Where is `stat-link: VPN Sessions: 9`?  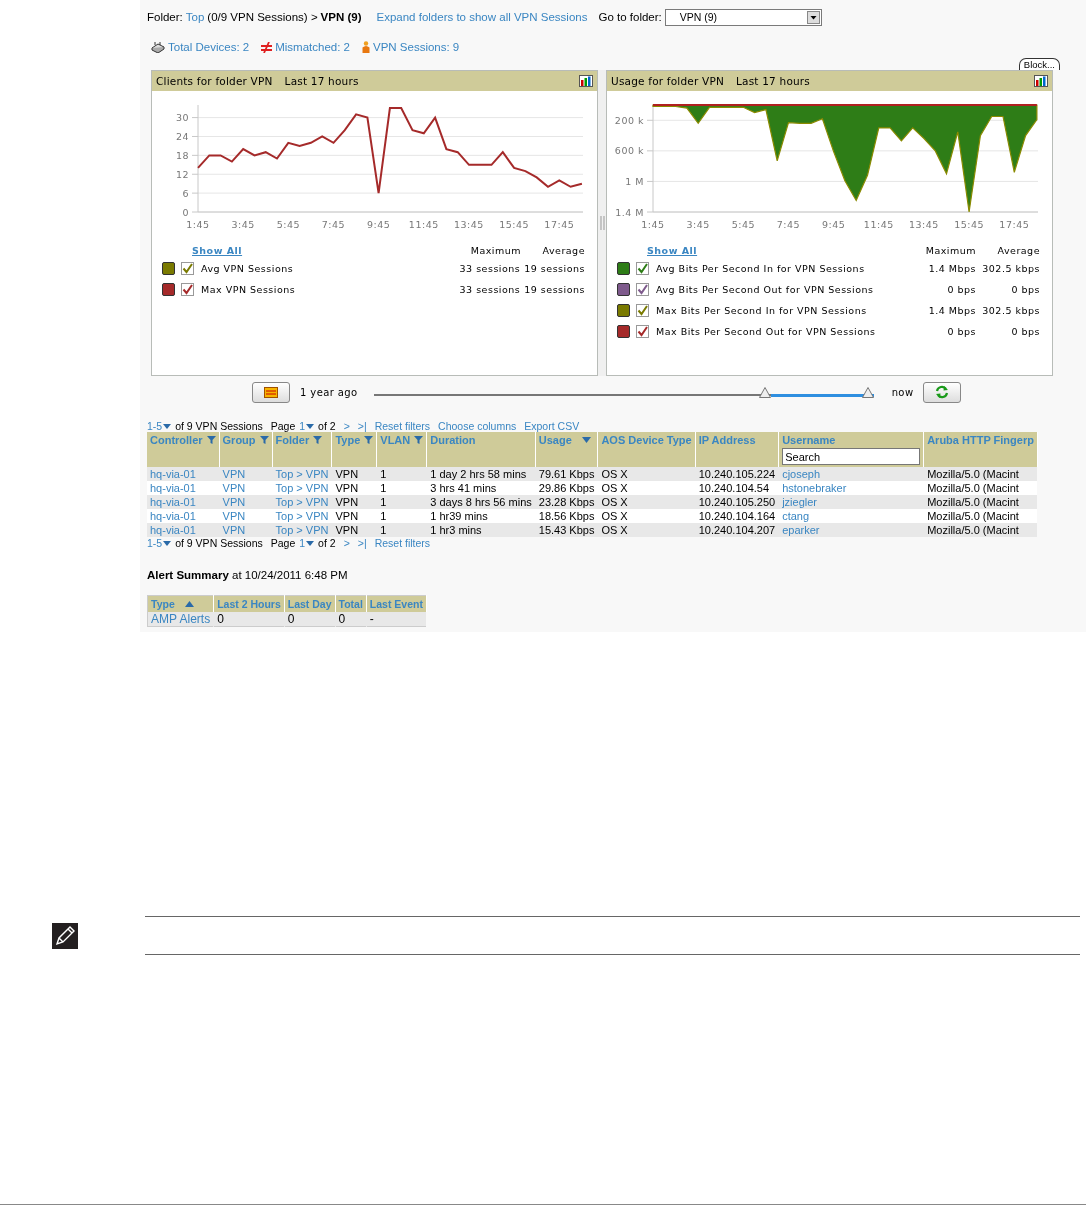 stat-link: VPN Sessions: 9 is located at coordinates (416, 47).